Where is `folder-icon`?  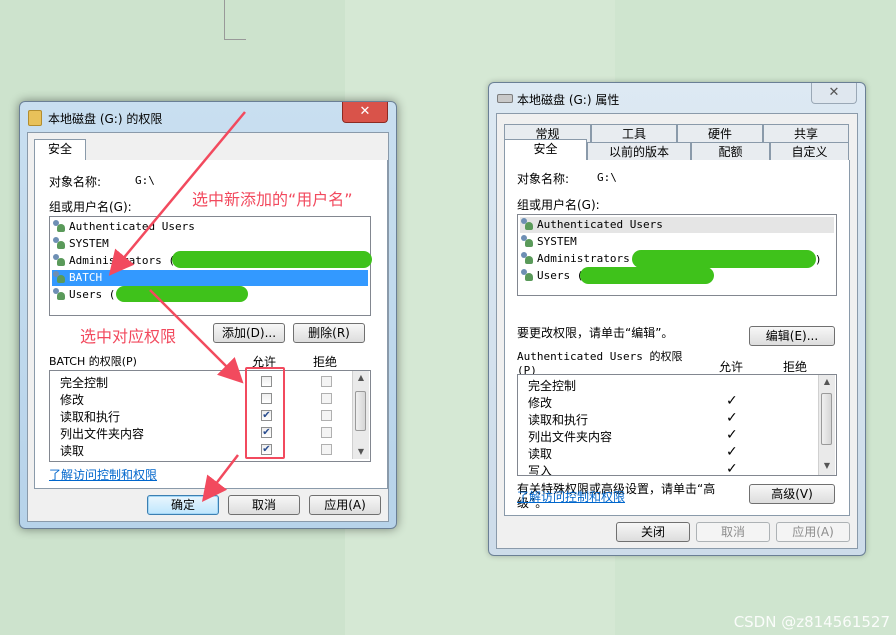 folder-icon is located at coordinates (35, 118).